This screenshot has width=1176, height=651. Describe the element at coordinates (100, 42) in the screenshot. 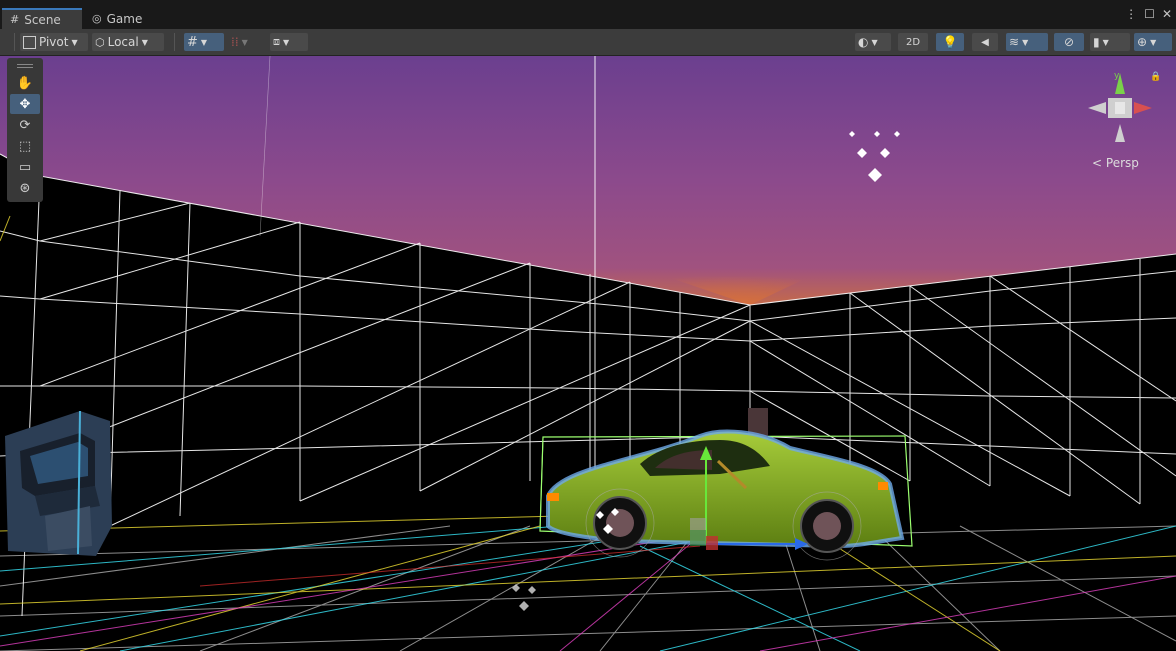

I see `local-cube-icon: ⬡` at that location.